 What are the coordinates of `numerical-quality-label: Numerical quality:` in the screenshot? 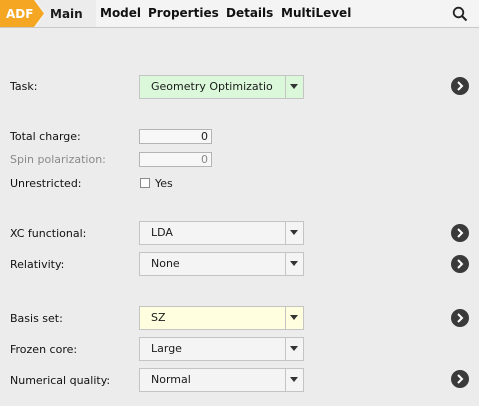 It's located at (60, 380).